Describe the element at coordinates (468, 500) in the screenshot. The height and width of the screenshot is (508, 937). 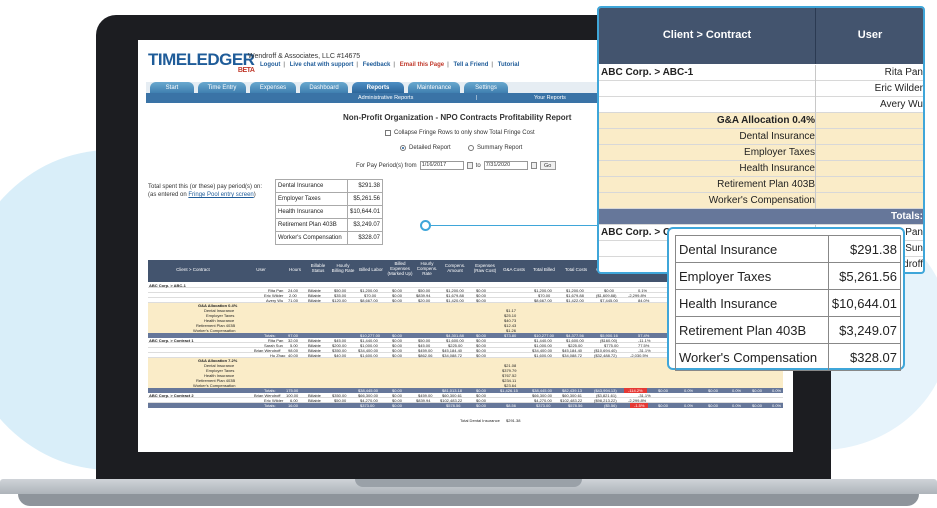
I see `laptop-bottom` at that location.